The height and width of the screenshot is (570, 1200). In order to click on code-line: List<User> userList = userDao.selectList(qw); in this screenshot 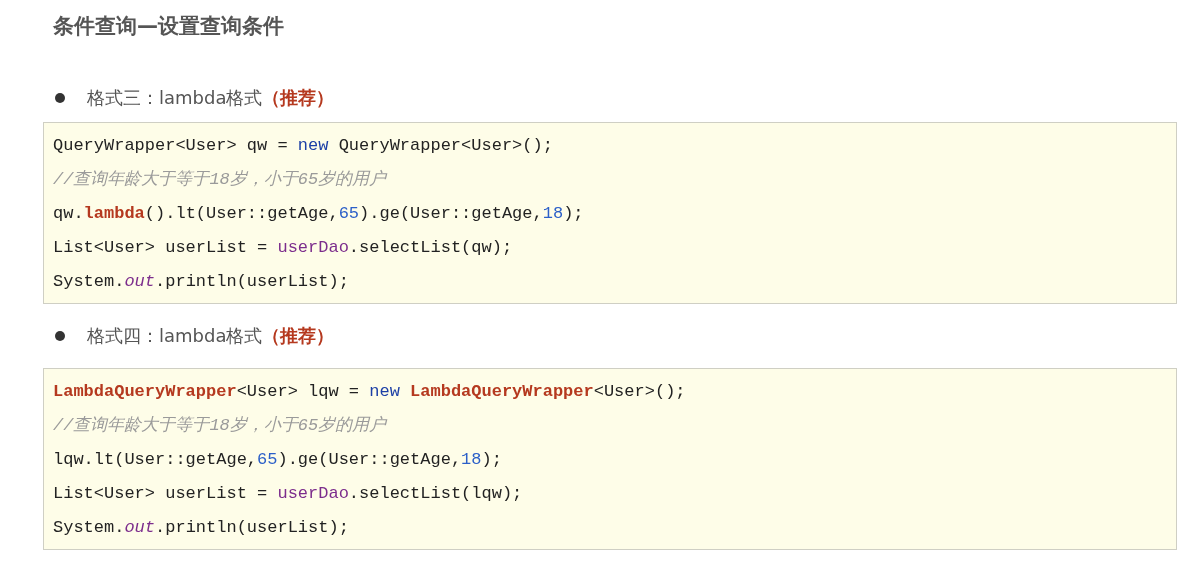, I will do `click(283, 248)`.